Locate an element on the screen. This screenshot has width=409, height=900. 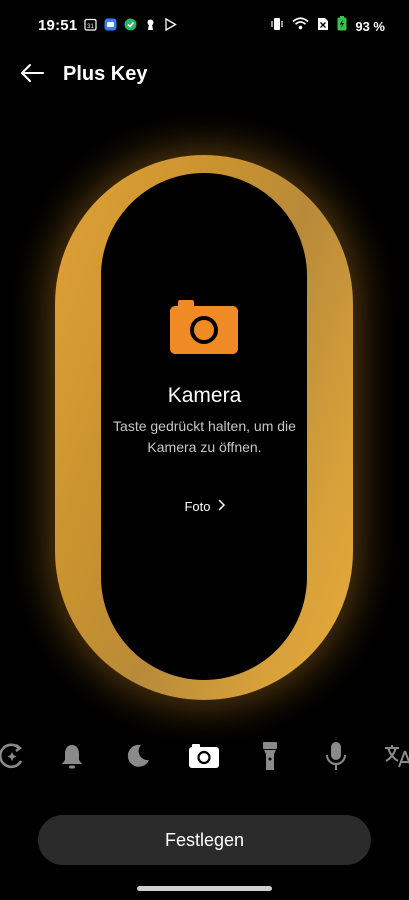
svg-text: 31 is located at coordinates (90, 27).